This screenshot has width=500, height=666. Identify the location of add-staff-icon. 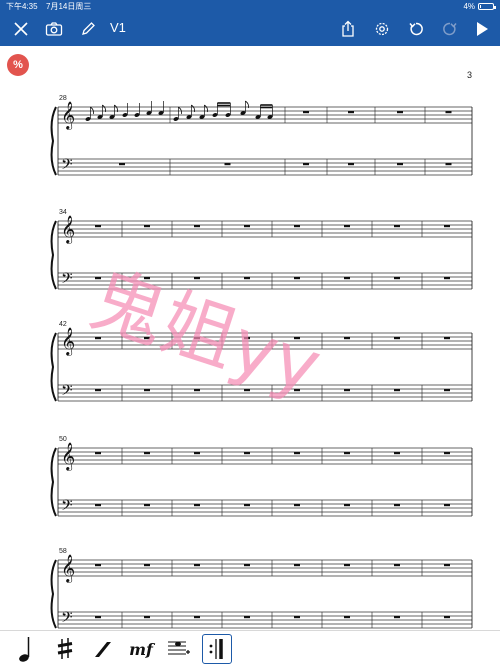
(179, 649).